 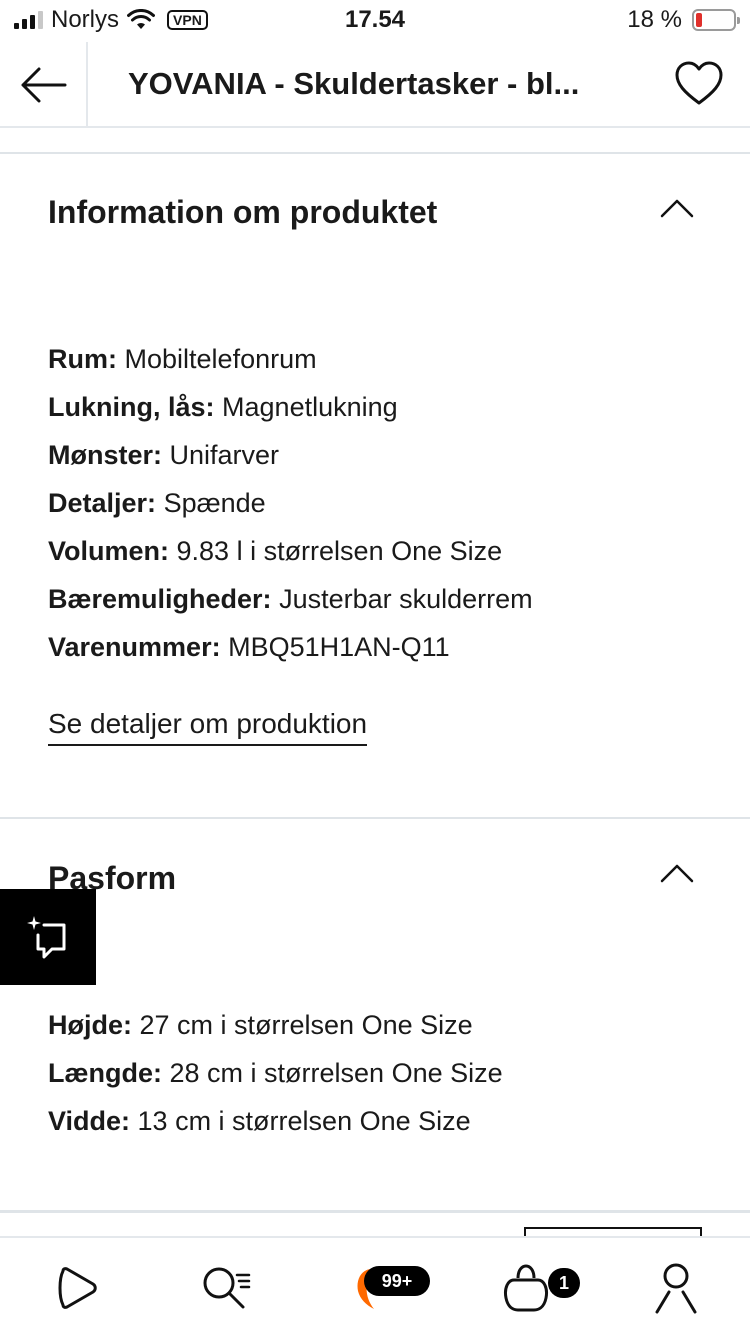 I want to click on attribute-row: Højde: 27 cm i størrelsen One Size, so click(x=275, y=1025).